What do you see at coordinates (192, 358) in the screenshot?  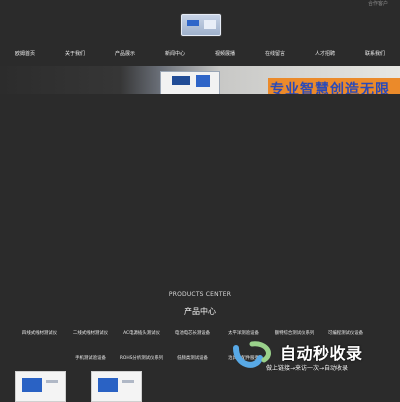 I see `category-link: 低频类测试设备` at bounding box center [192, 358].